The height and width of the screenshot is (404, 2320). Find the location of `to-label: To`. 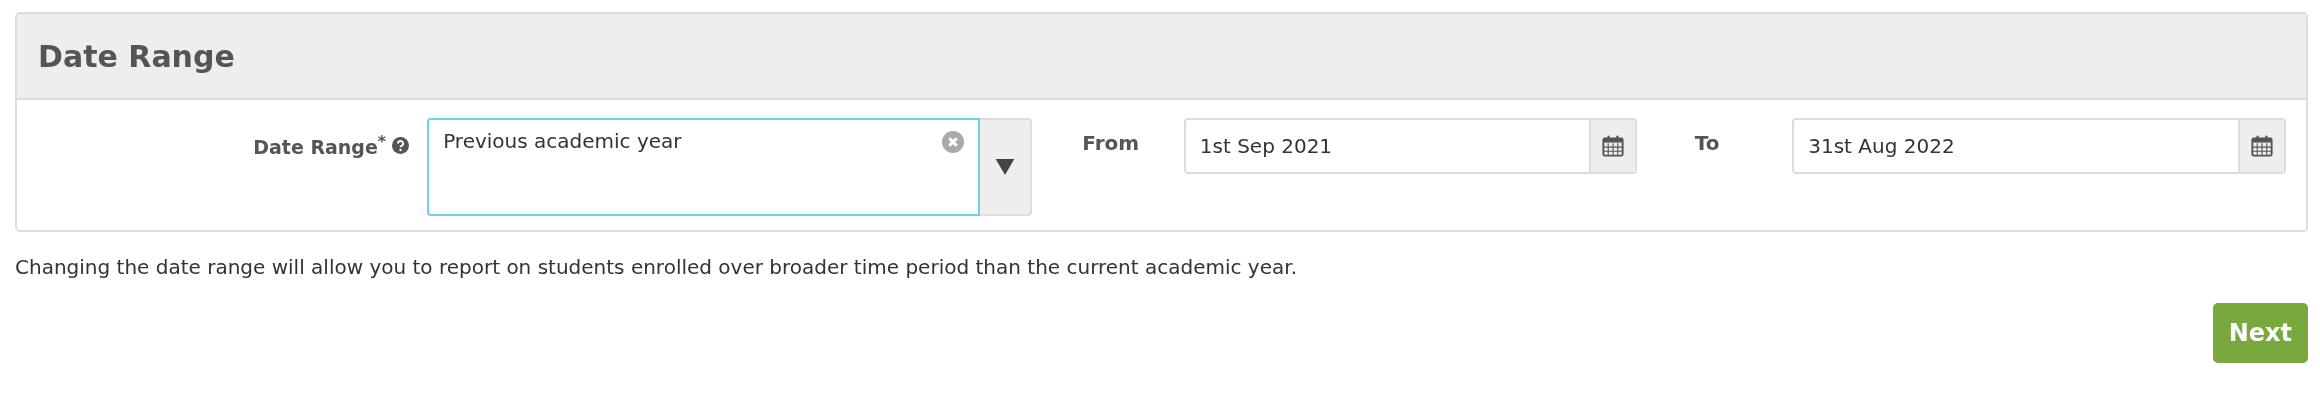

to-label: To is located at coordinates (1707, 142).